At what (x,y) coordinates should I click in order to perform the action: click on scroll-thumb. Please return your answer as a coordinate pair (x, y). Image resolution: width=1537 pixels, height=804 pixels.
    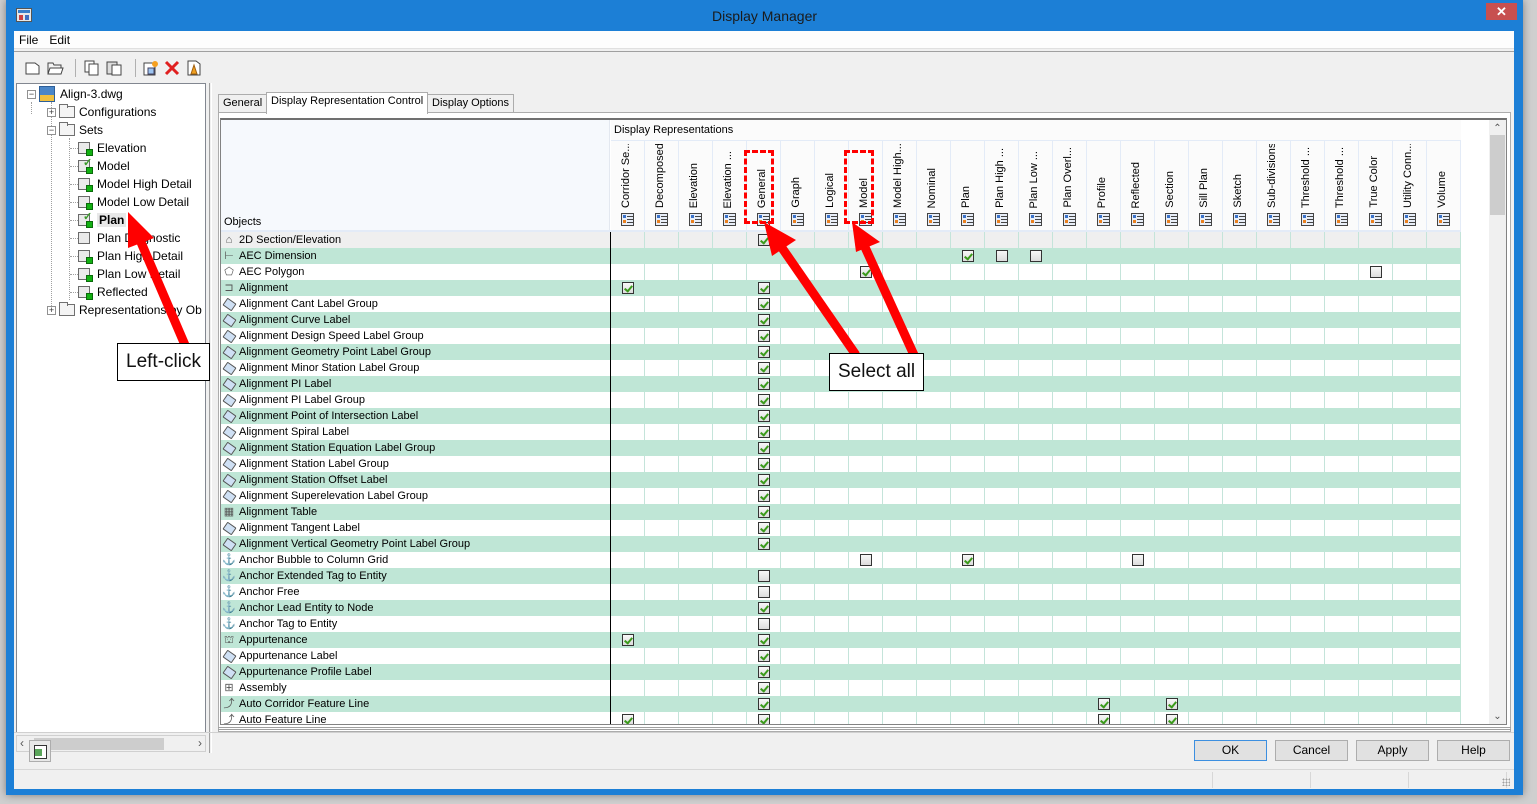
    Looking at the image, I should click on (99, 744).